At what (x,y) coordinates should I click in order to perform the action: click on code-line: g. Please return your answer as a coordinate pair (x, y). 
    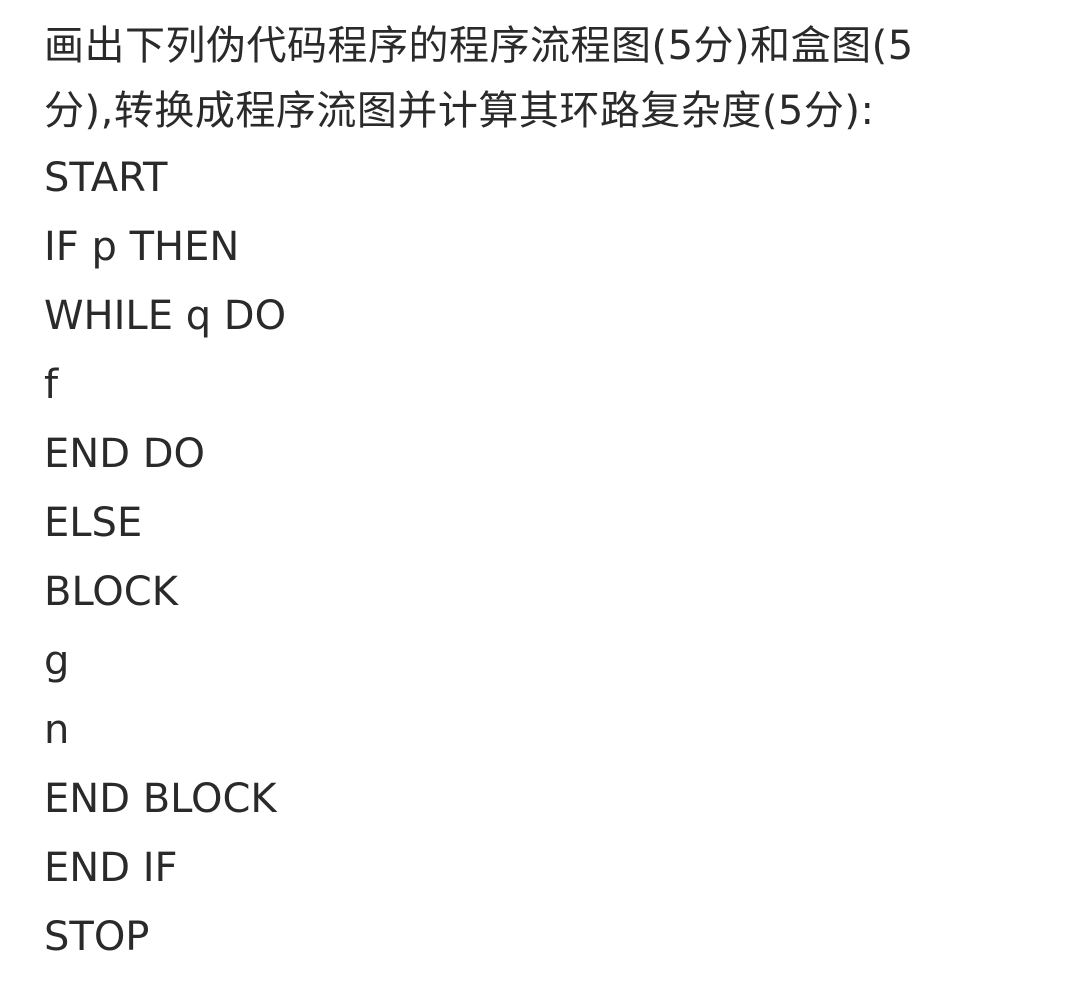
    Looking at the image, I should click on (57, 661).